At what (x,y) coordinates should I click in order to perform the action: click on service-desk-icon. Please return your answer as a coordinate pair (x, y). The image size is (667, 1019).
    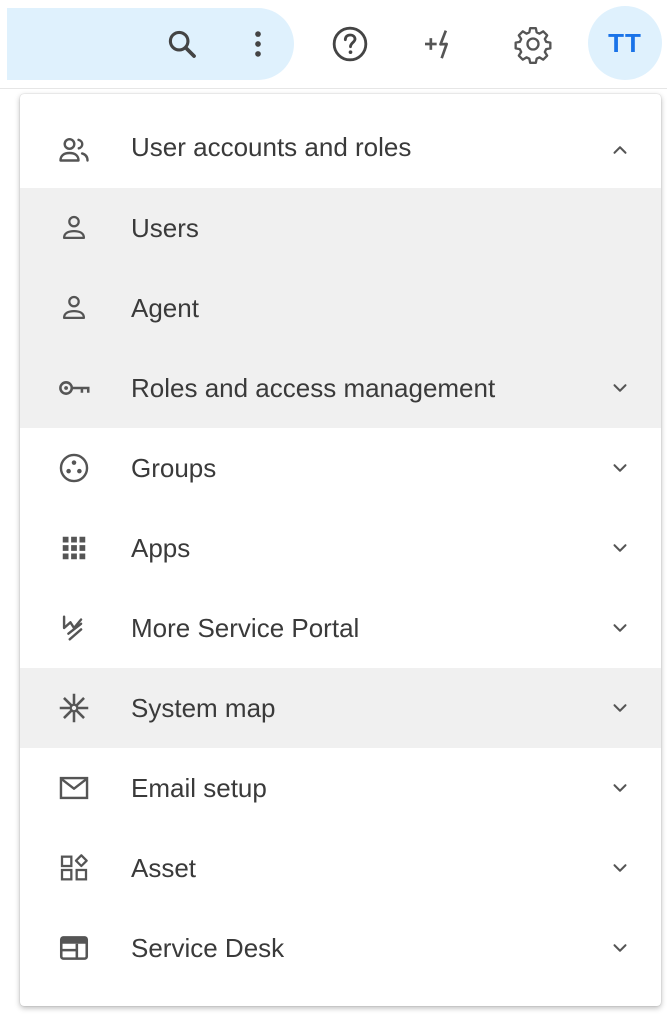
    Looking at the image, I should click on (74, 948).